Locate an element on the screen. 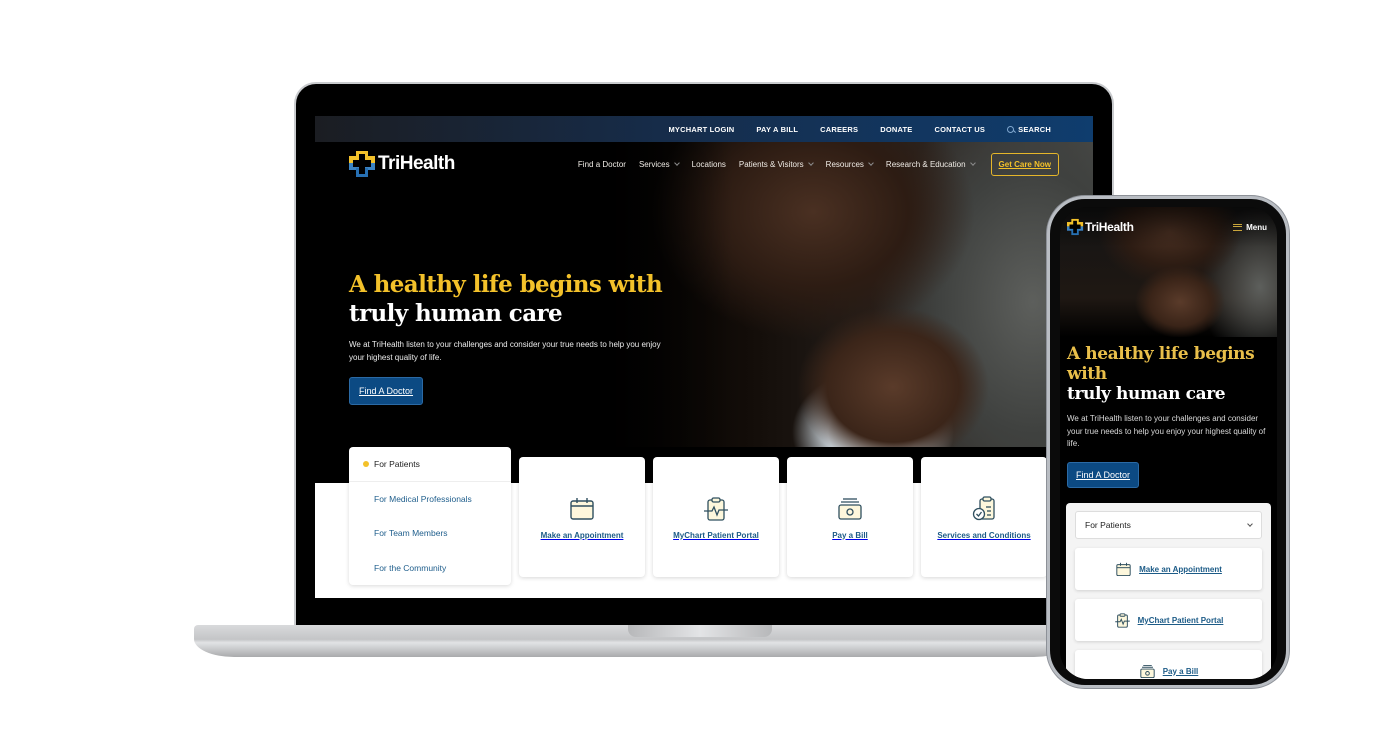 This screenshot has height=737, width=1400. laptop-hinge-notch is located at coordinates (700, 631).